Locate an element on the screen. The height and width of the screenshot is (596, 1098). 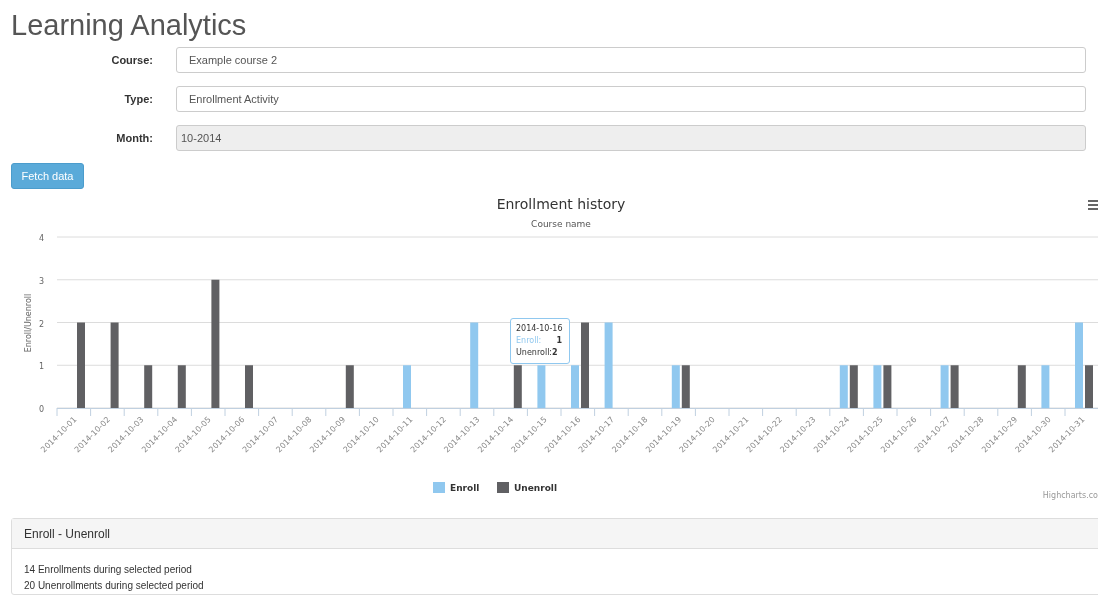
page-title: Learning Analytics is located at coordinates (129, 25).